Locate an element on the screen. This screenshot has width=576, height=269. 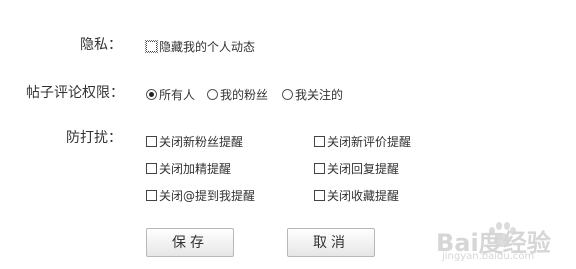
comment-permission-label: 帖子评论权限： is located at coordinates (75, 93).